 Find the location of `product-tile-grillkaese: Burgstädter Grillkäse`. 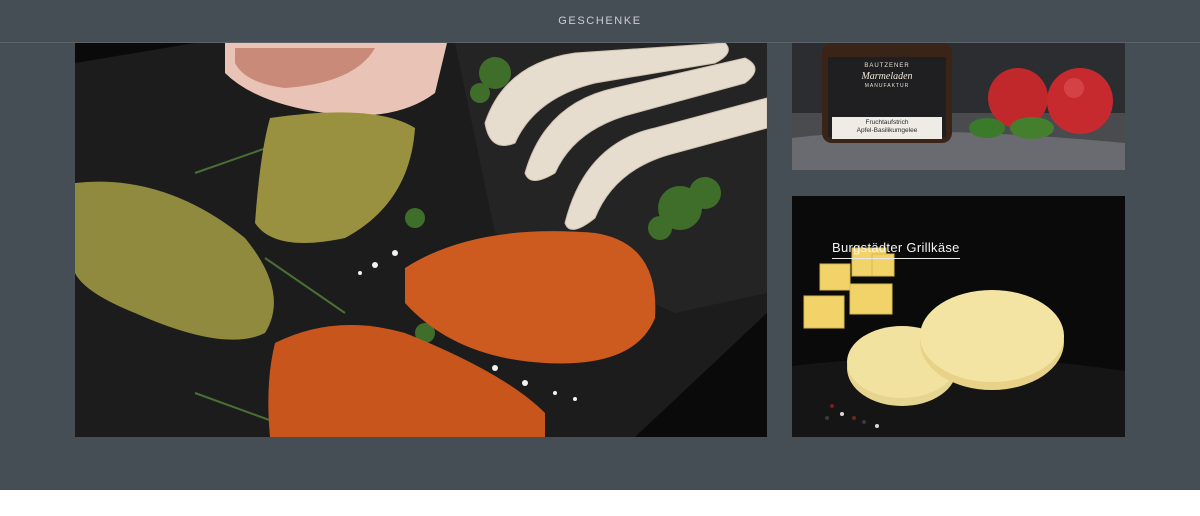

product-tile-grillkaese: Burgstädter Grillkäse is located at coordinates (958, 316).